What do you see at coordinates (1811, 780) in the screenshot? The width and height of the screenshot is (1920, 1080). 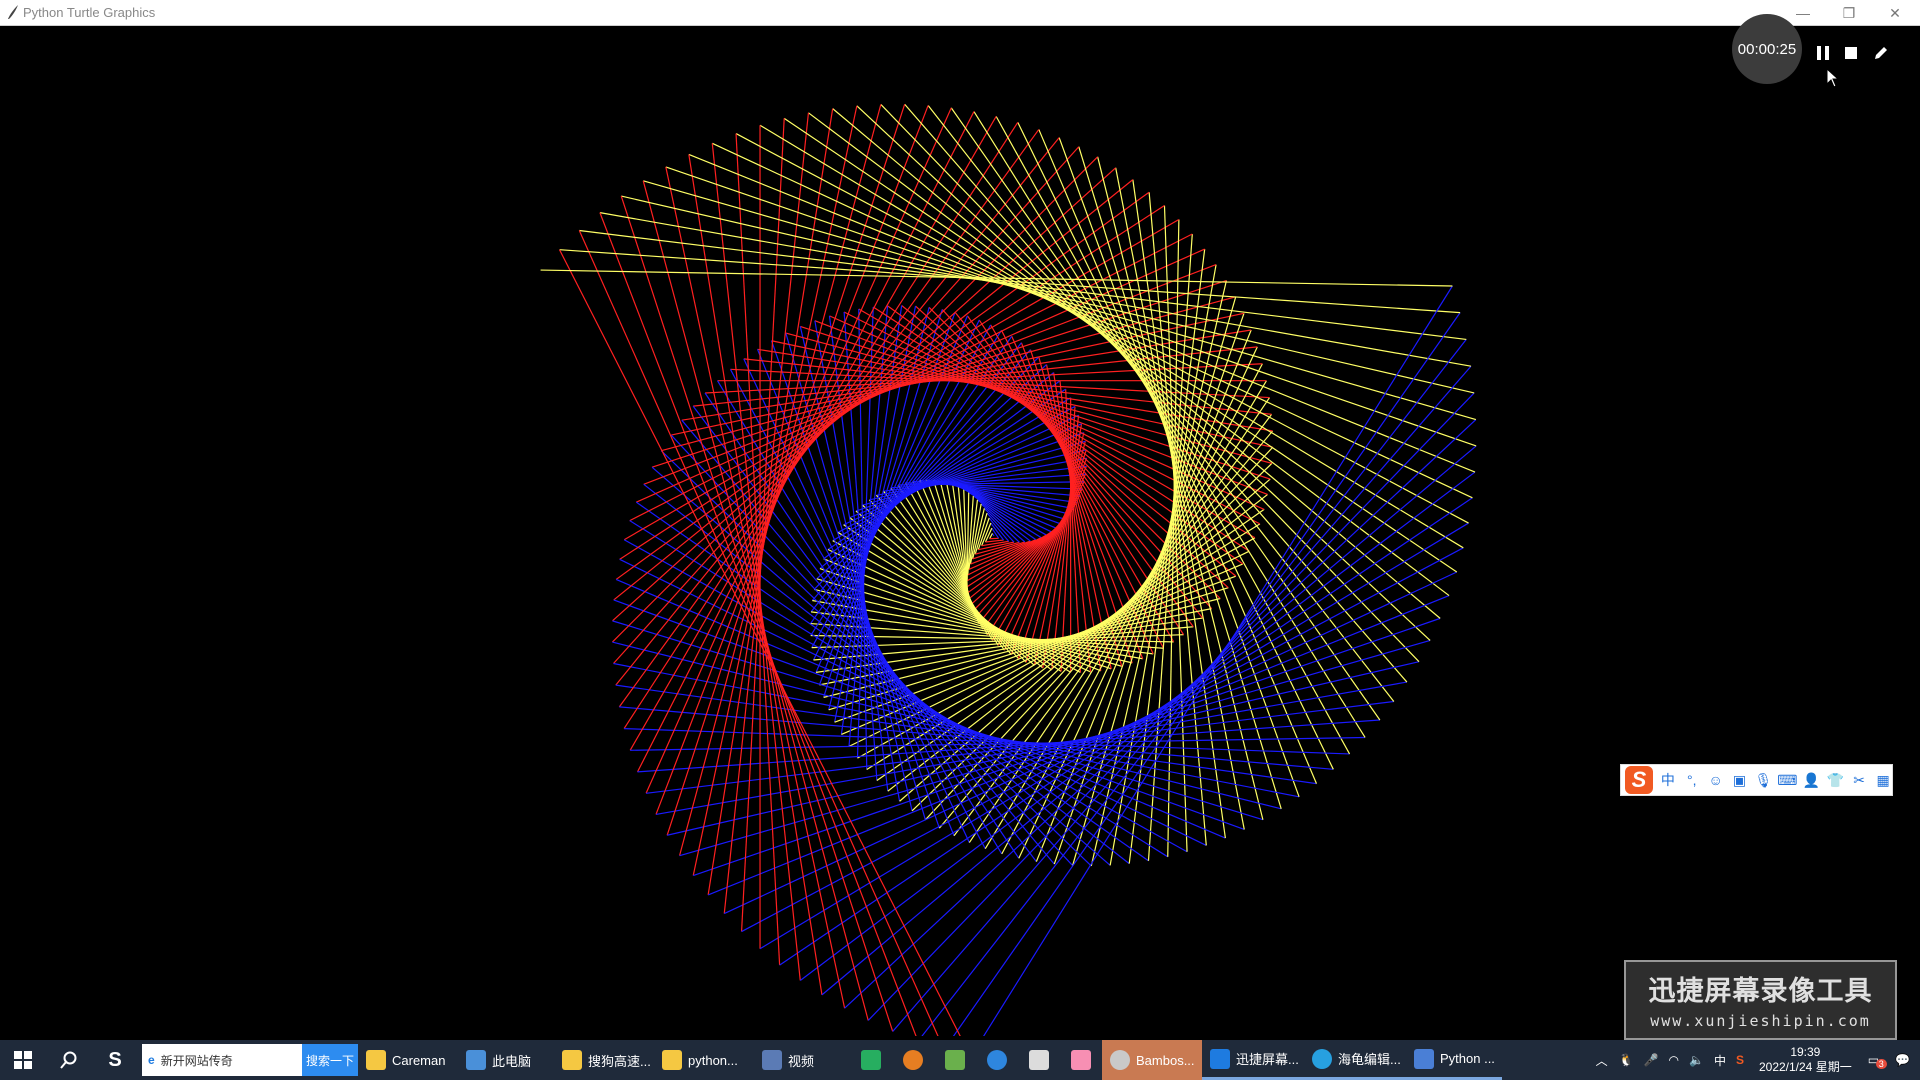 I see `user-icon: 👤` at bounding box center [1811, 780].